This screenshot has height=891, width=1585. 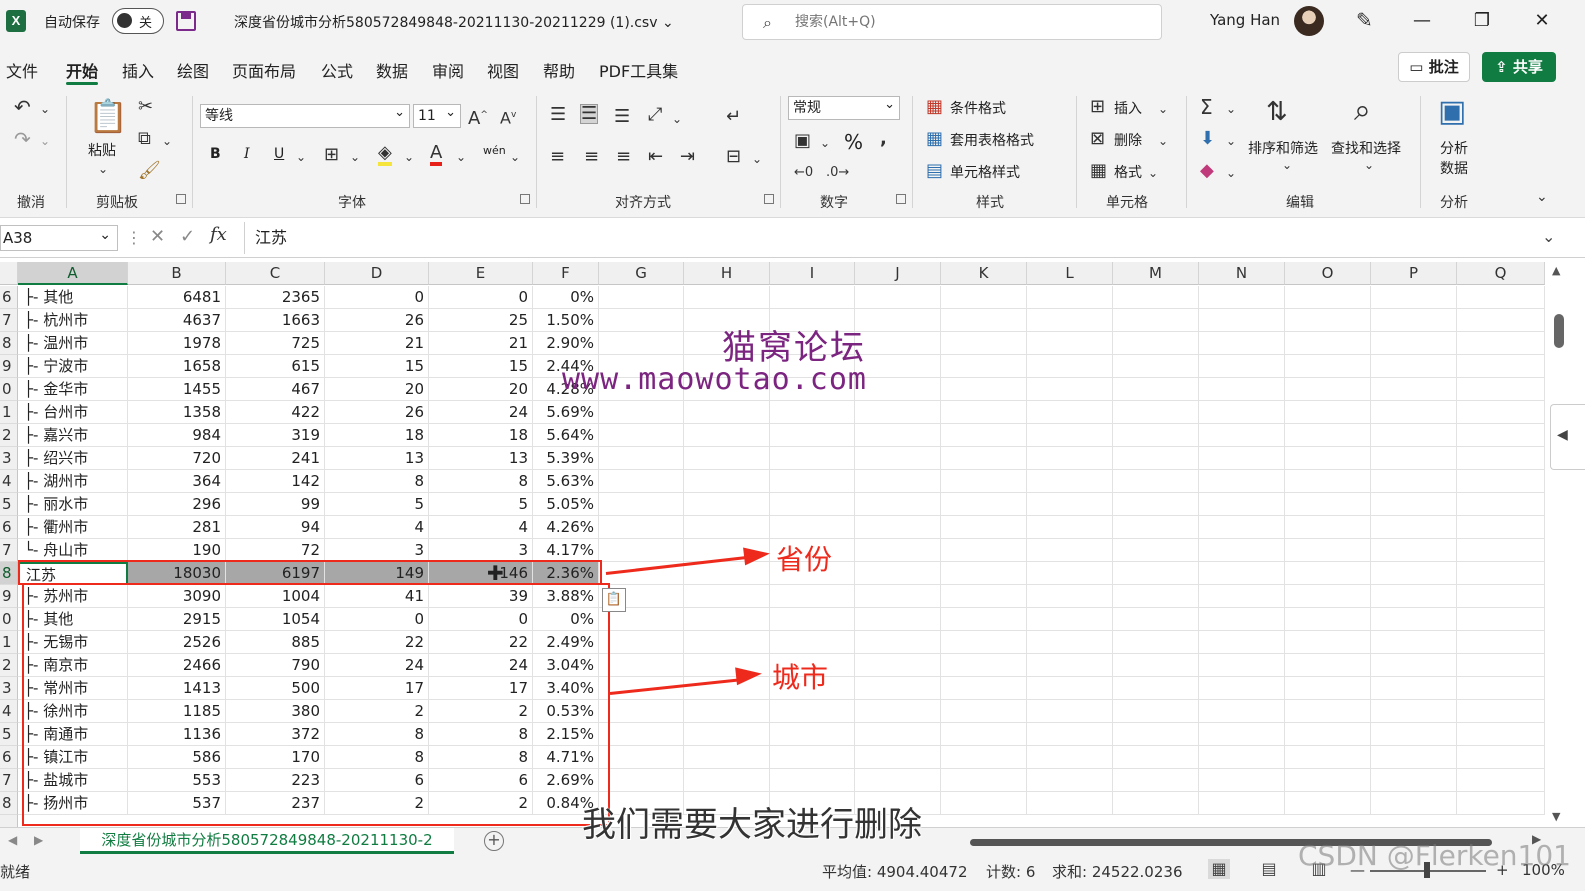 I want to click on tab-home: 开始, so click(x=82, y=71).